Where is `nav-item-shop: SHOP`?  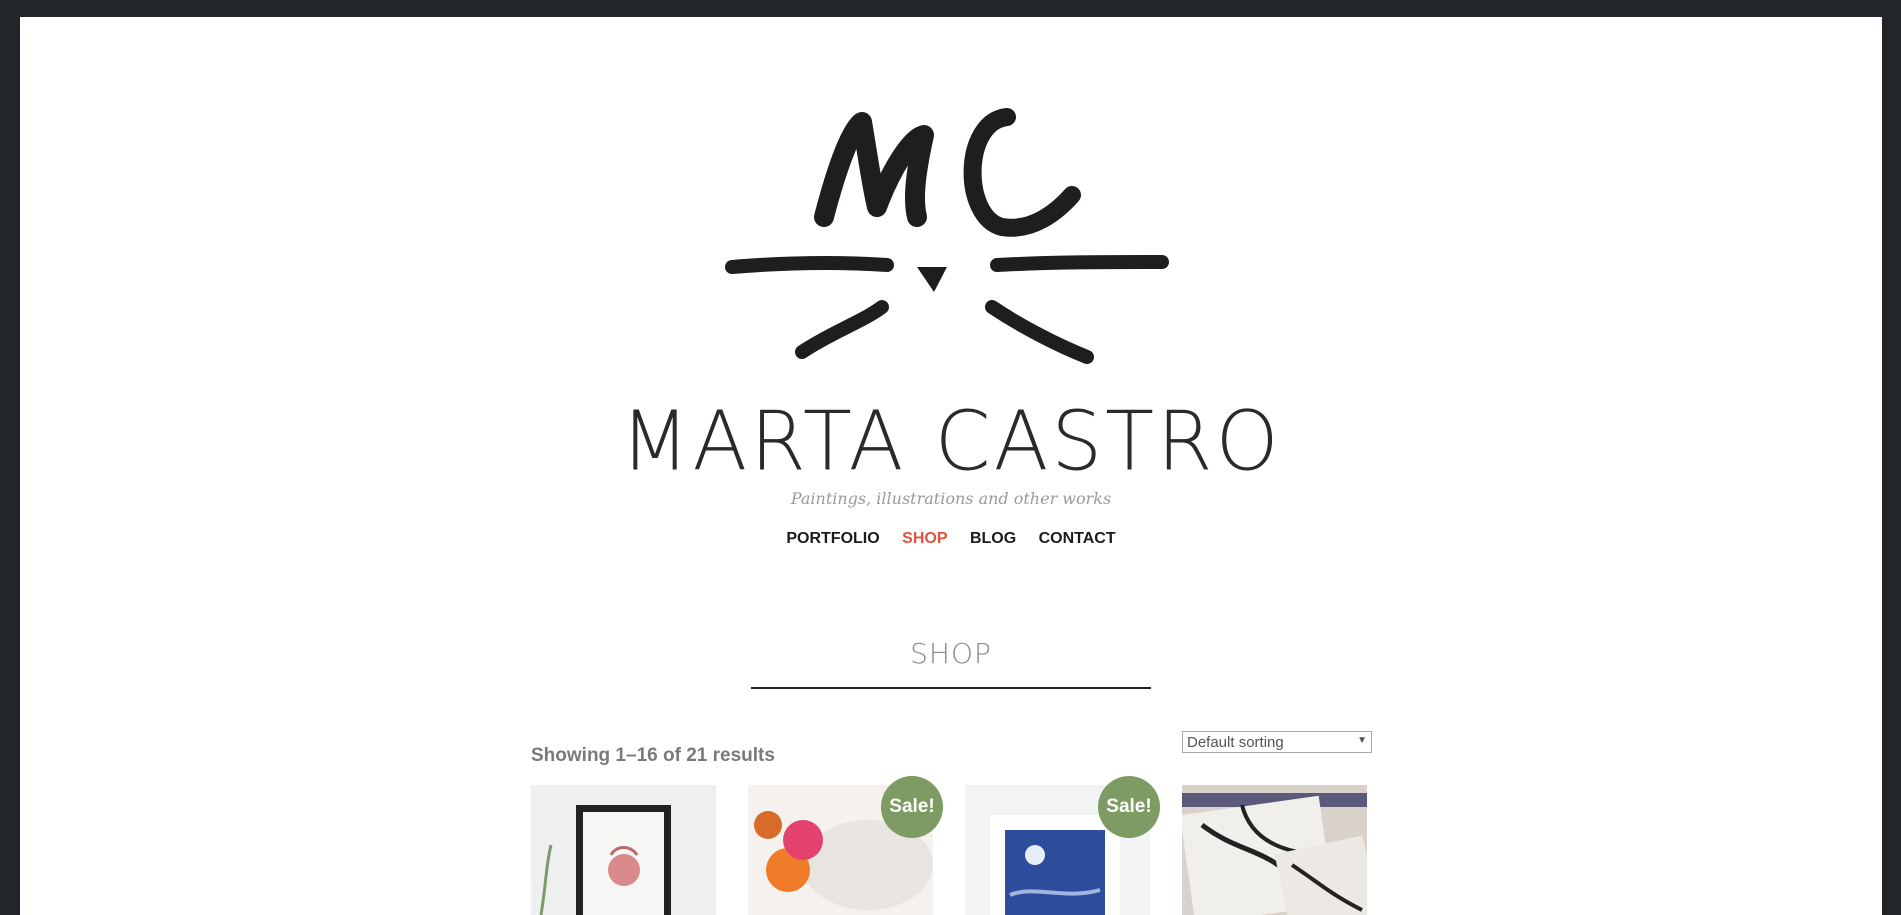 nav-item-shop: SHOP is located at coordinates (924, 539).